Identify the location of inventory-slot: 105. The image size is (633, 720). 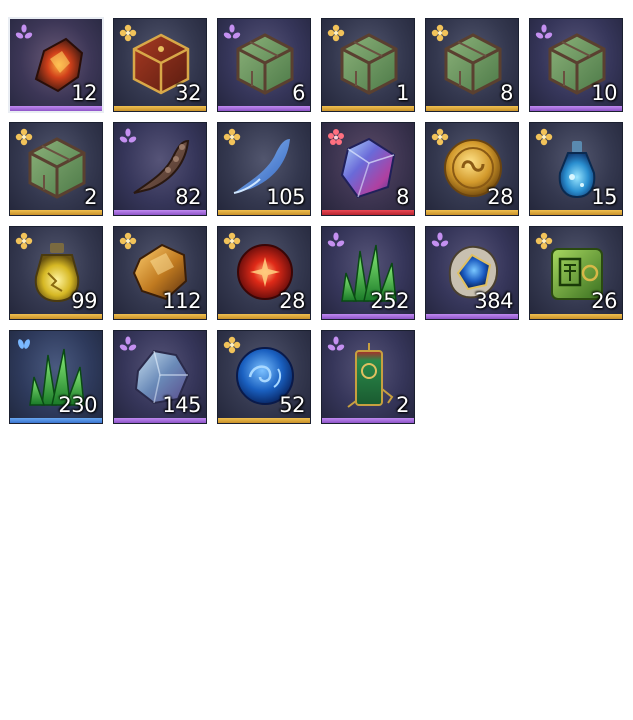
(264, 169).